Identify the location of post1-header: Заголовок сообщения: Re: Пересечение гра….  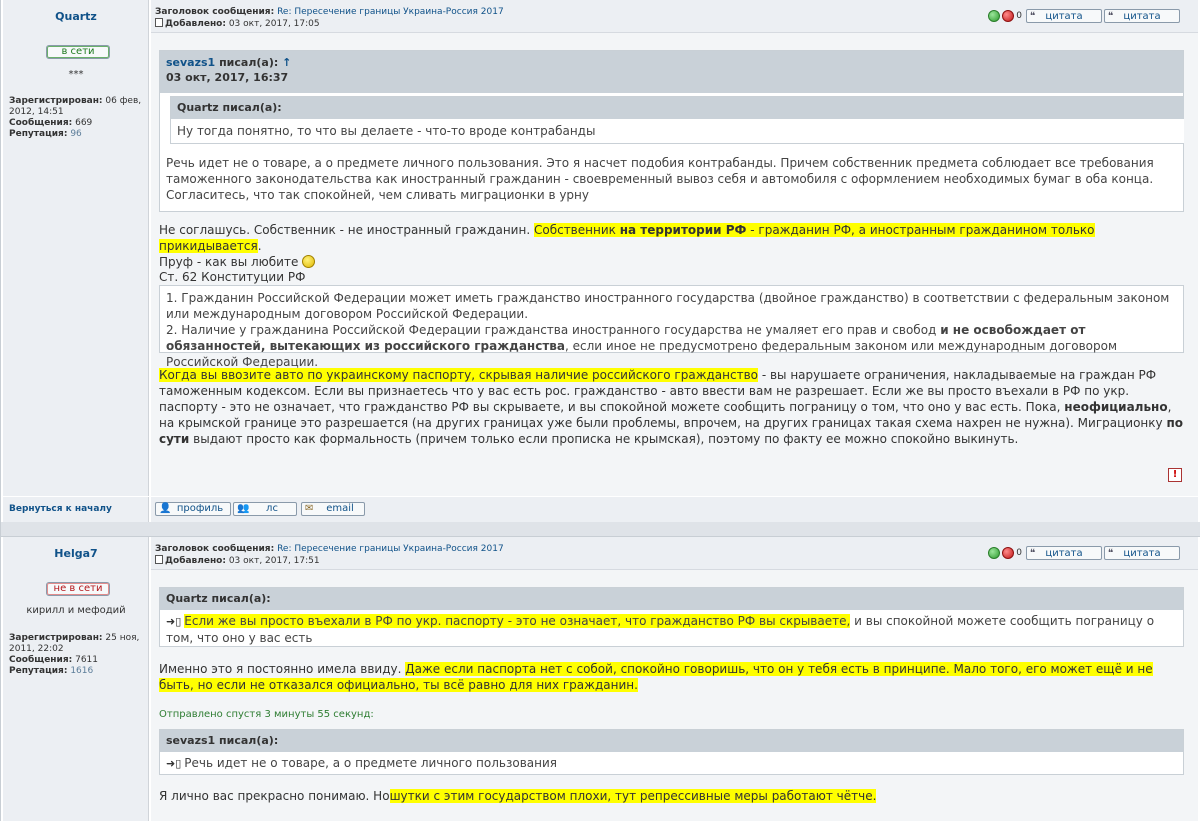
(674, 16).